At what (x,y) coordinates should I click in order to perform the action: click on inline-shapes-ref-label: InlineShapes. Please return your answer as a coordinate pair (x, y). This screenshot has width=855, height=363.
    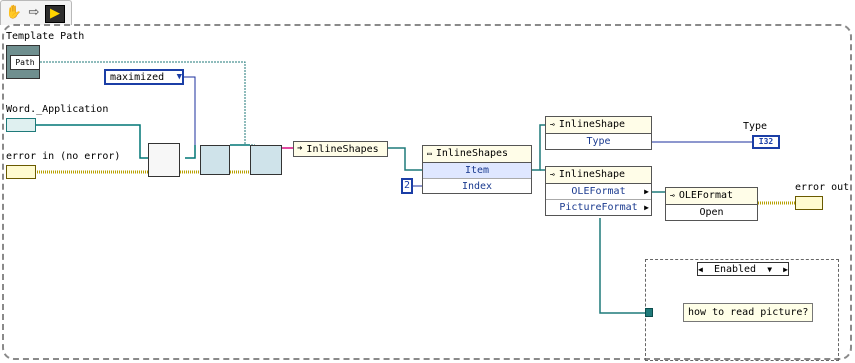
    Looking at the image, I should click on (342, 149).